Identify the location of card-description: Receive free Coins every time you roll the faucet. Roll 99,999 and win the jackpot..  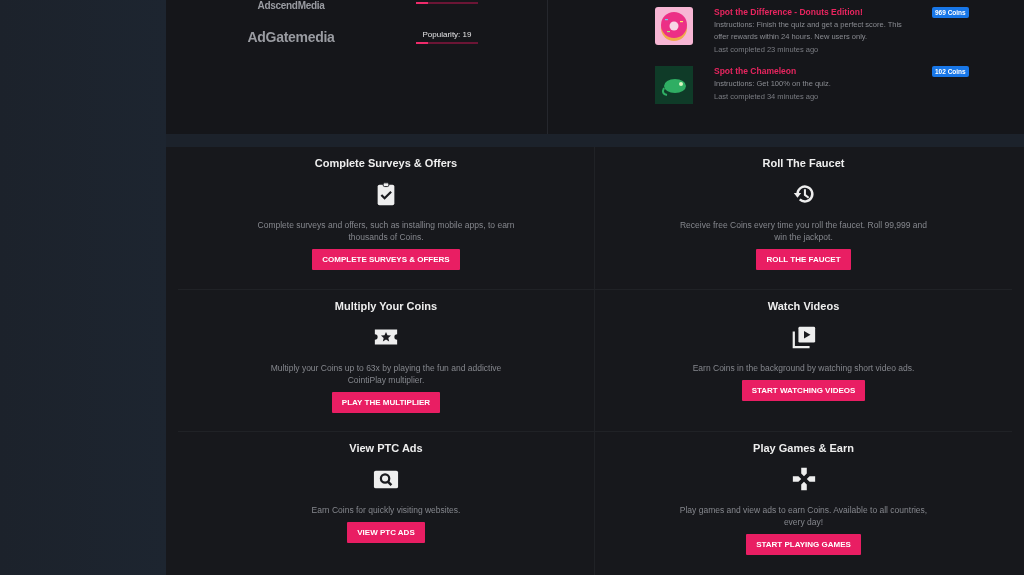
(803, 231).